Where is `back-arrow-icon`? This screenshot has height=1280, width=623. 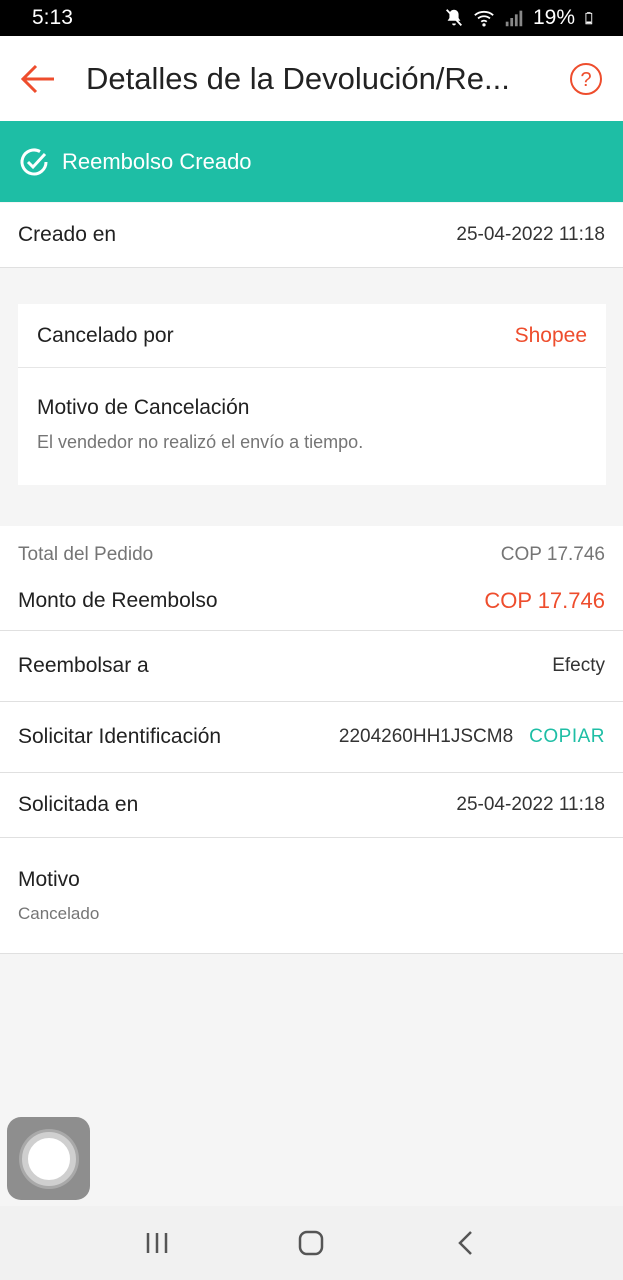
back-arrow-icon is located at coordinates (37, 78).